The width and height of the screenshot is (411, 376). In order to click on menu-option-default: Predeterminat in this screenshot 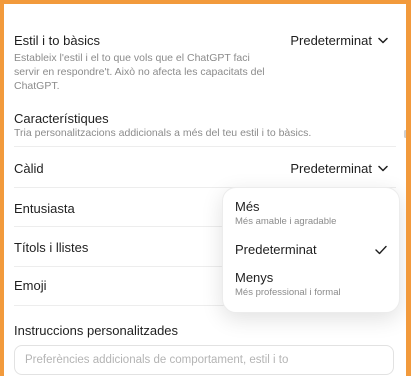, I will do `click(311, 249)`.